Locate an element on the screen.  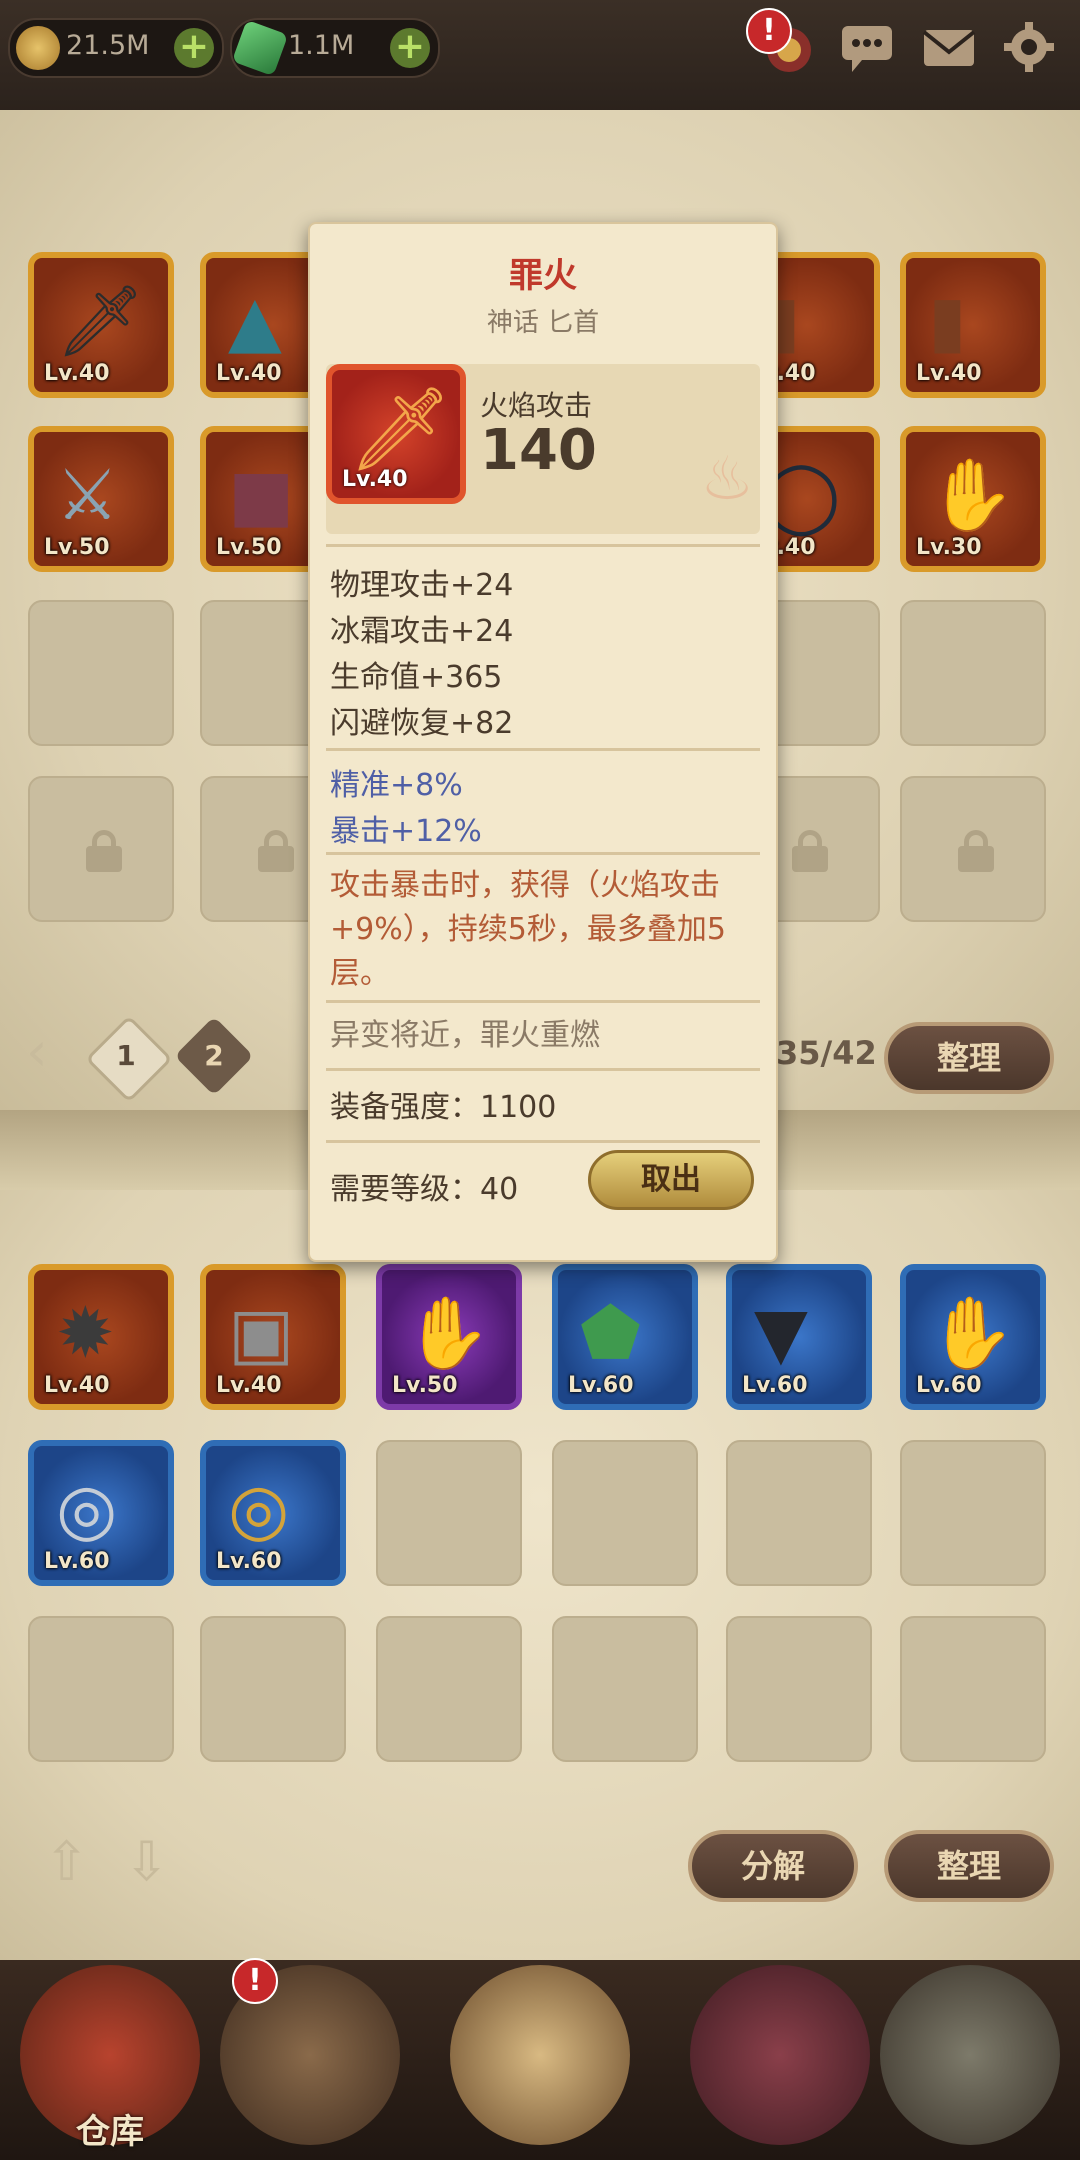
gold-value: 21.5M is located at coordinates (108, 45).